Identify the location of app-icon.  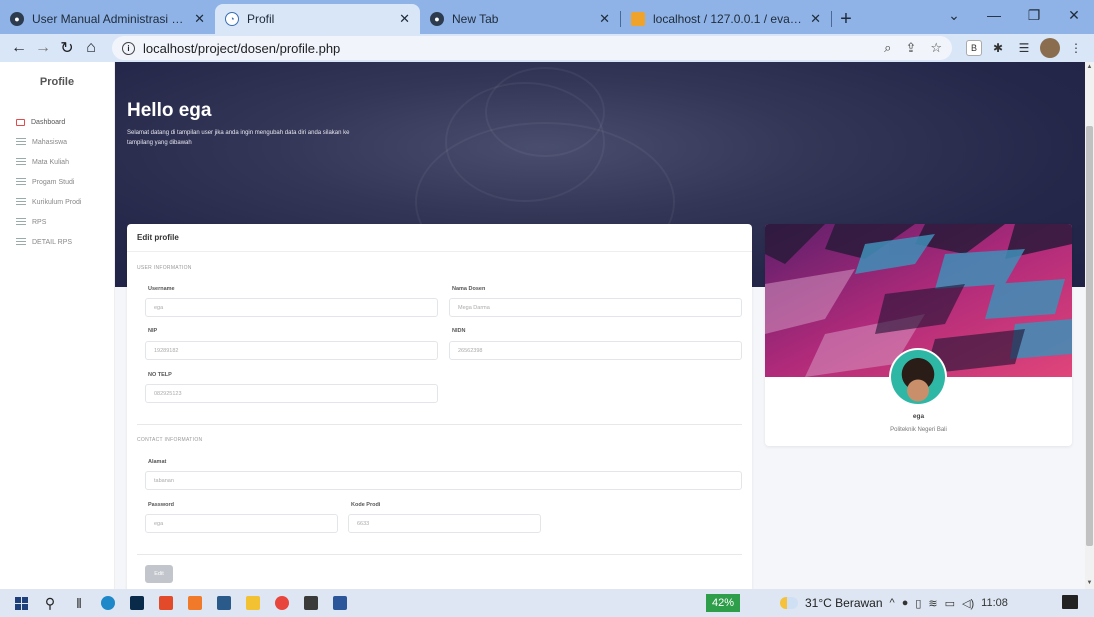
(224, 603).